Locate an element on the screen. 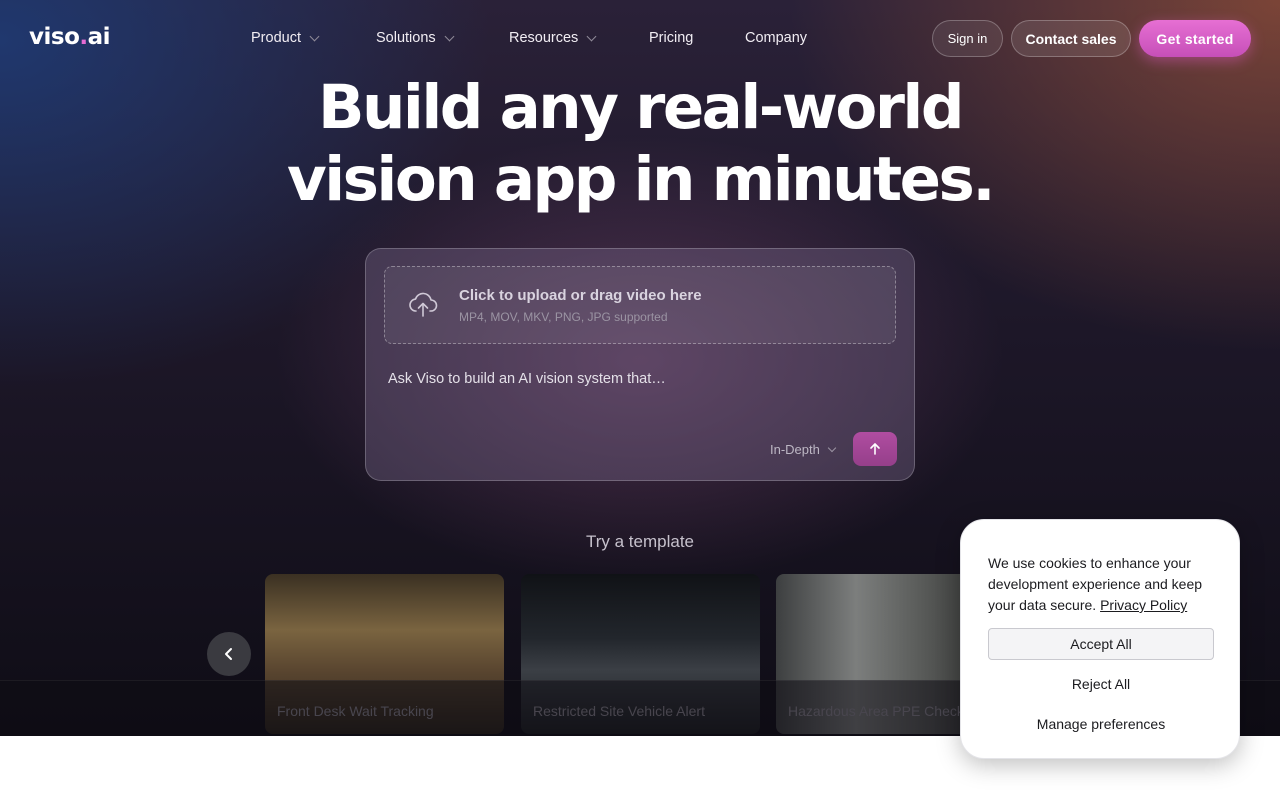 This screenshot has height=800, width=1280. sign-in-button: Sign in is located at coordinates (967, 38).